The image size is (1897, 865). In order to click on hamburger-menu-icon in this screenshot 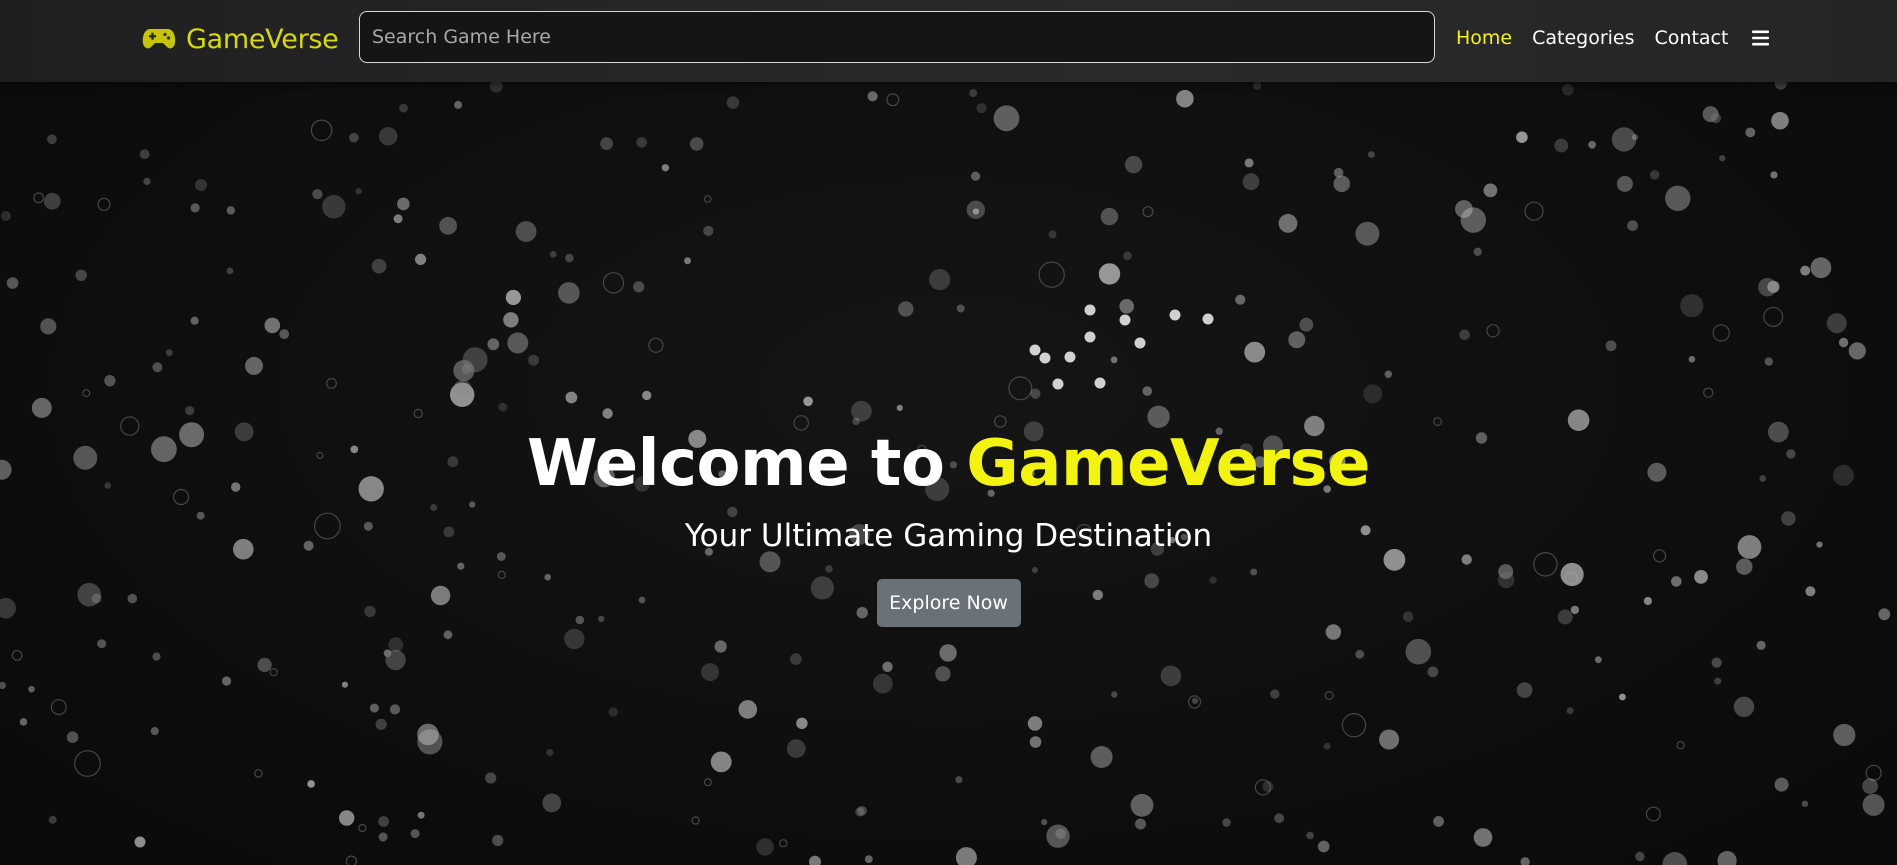, I will do `click(1761, 38)`.